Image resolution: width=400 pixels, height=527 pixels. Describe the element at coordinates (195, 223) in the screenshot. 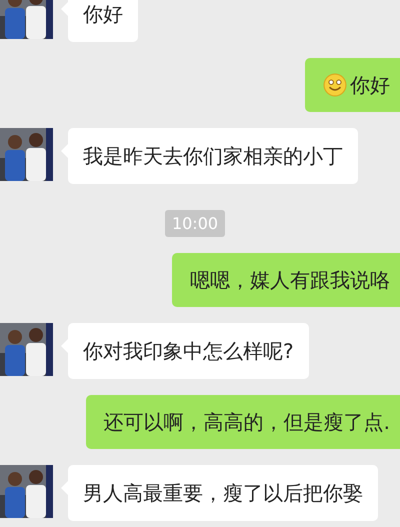

I see `timestamp: 10:00` at that location.